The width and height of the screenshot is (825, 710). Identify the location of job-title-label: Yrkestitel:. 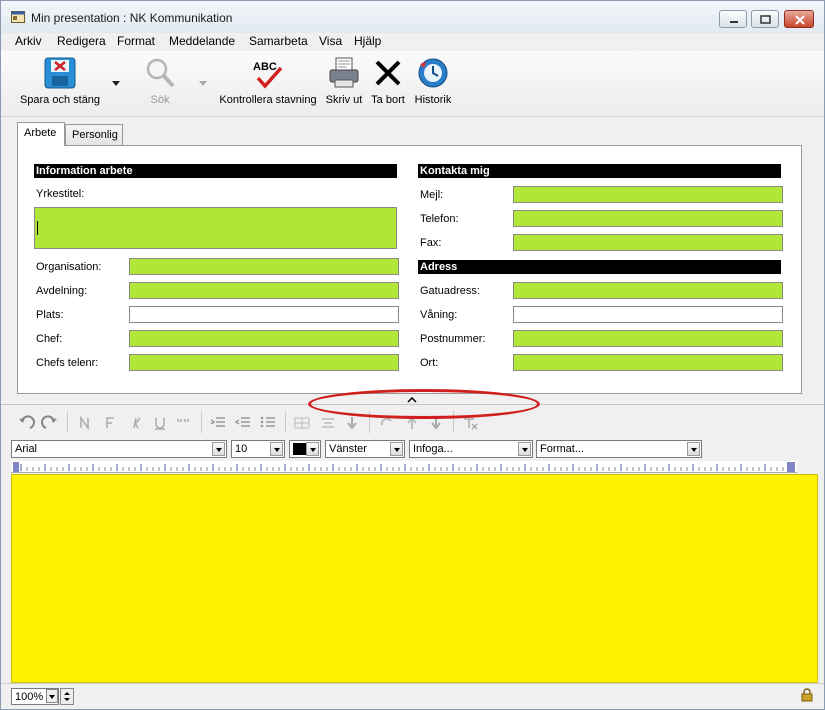
(60, 194).